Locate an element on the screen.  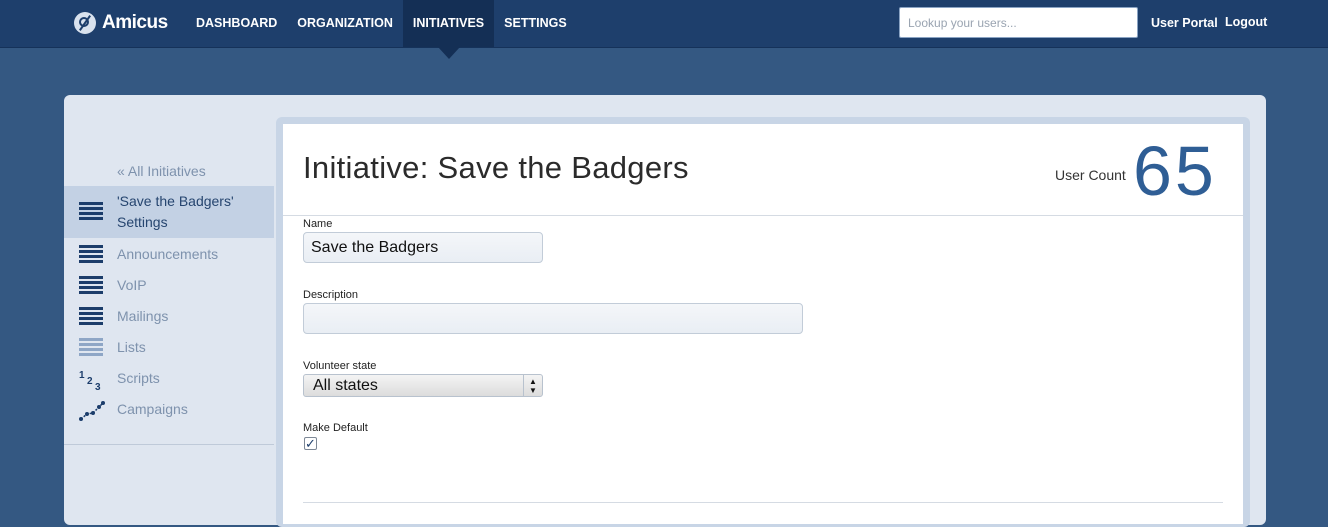
sidebar-item-voip: VoIP is located at coordinates (169, 285).